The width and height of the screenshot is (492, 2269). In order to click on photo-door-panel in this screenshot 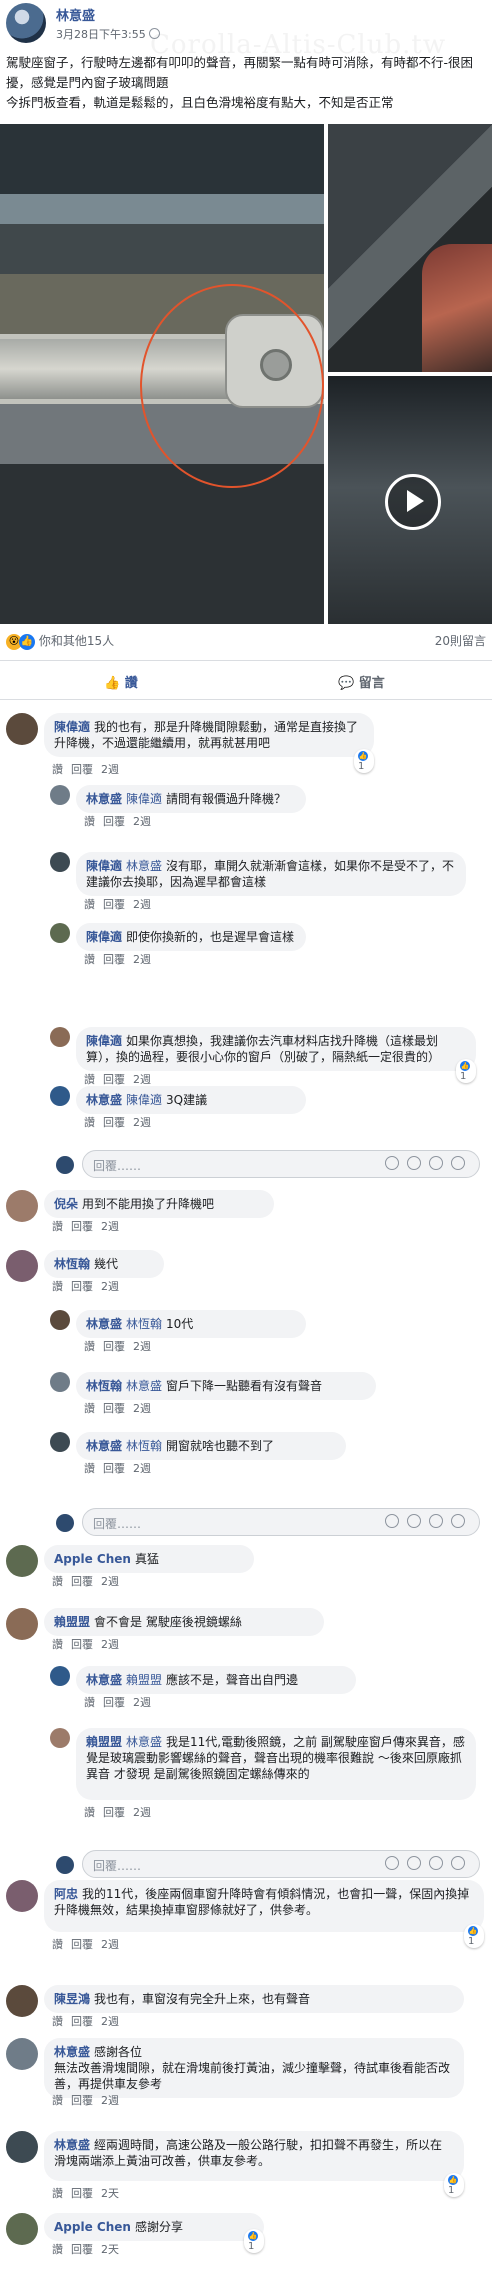, I will do `click(410, 248)`.